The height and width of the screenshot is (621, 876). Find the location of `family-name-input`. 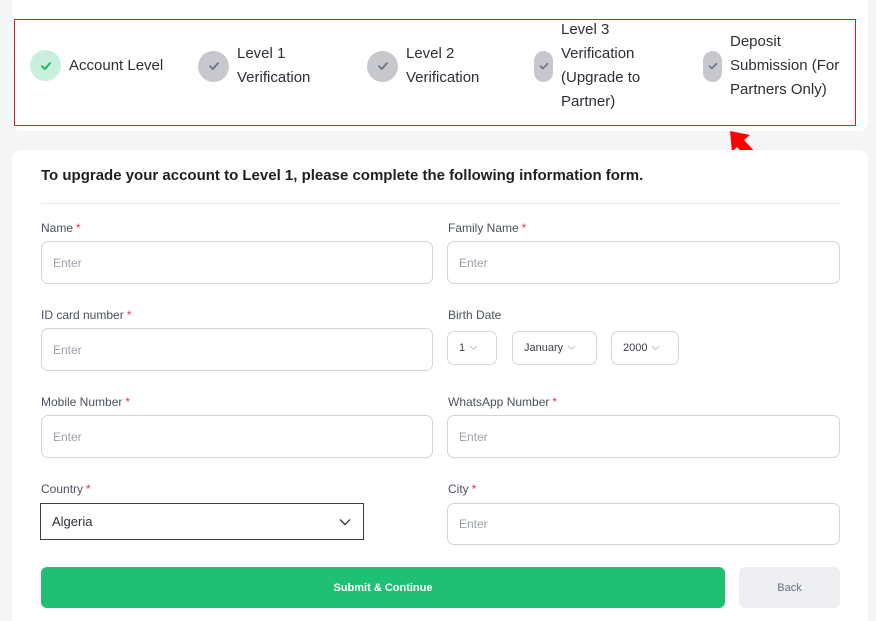

family-name-input is located at coordinates (643, 262).